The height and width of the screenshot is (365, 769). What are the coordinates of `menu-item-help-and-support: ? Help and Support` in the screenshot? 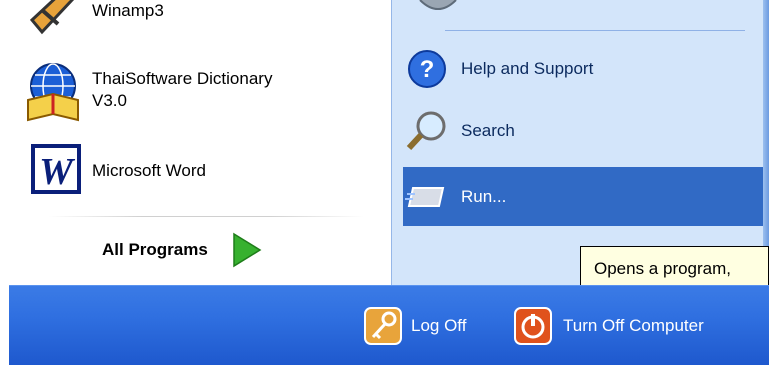 It's located at (583, 69).